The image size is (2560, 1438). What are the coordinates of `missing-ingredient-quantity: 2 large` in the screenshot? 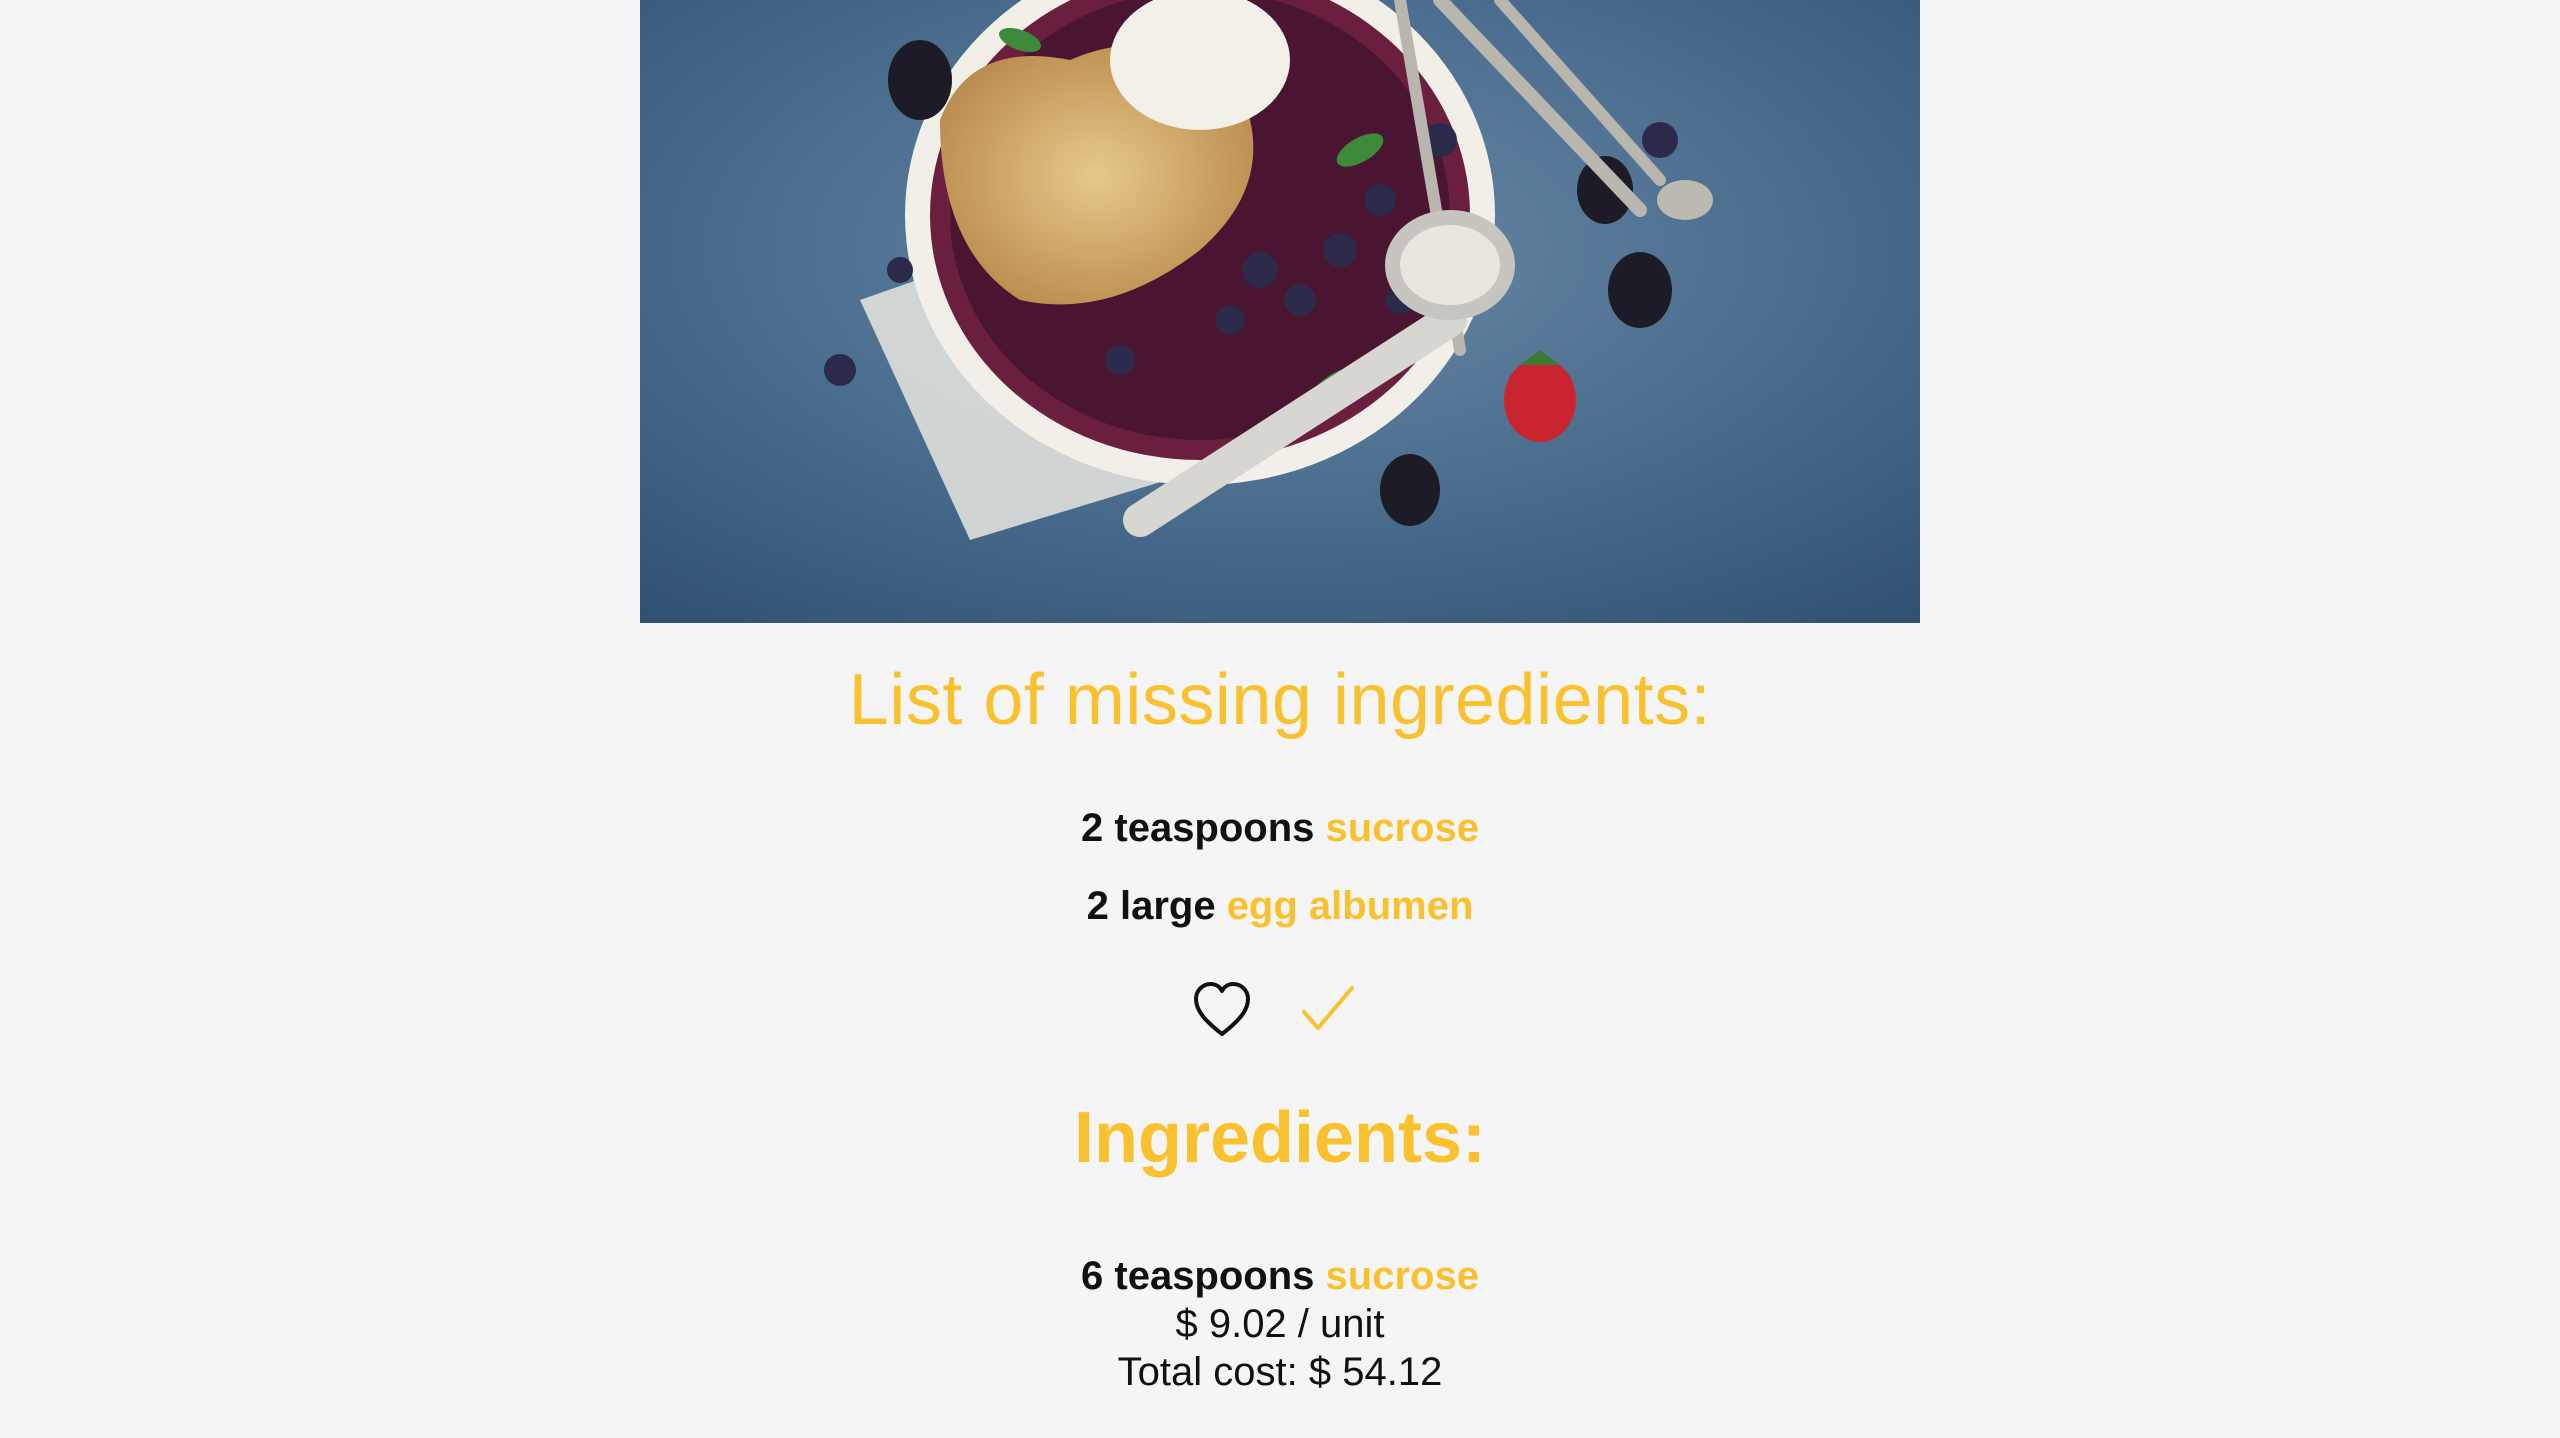 It's located at (1151, 906).